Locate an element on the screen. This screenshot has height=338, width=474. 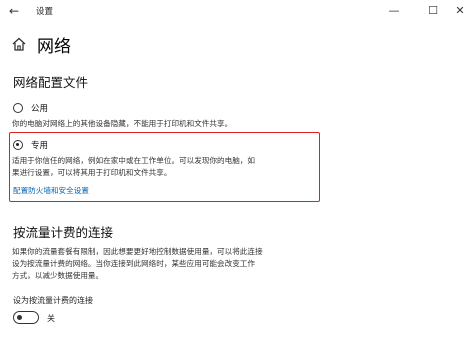
metered-toggle-label: 设为按流量计费的连接 is located at coordinates (53, 300).